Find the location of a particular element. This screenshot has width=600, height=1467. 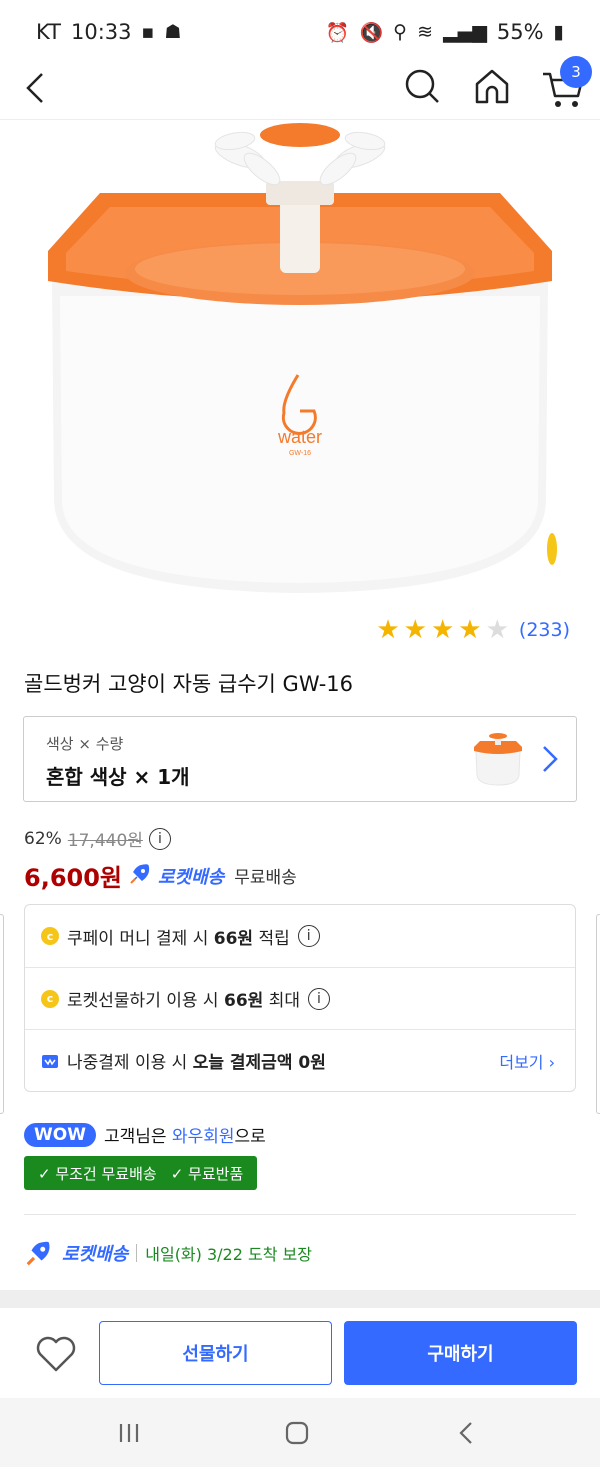

recent-apps-icon is located at coordinates (129, 1433).